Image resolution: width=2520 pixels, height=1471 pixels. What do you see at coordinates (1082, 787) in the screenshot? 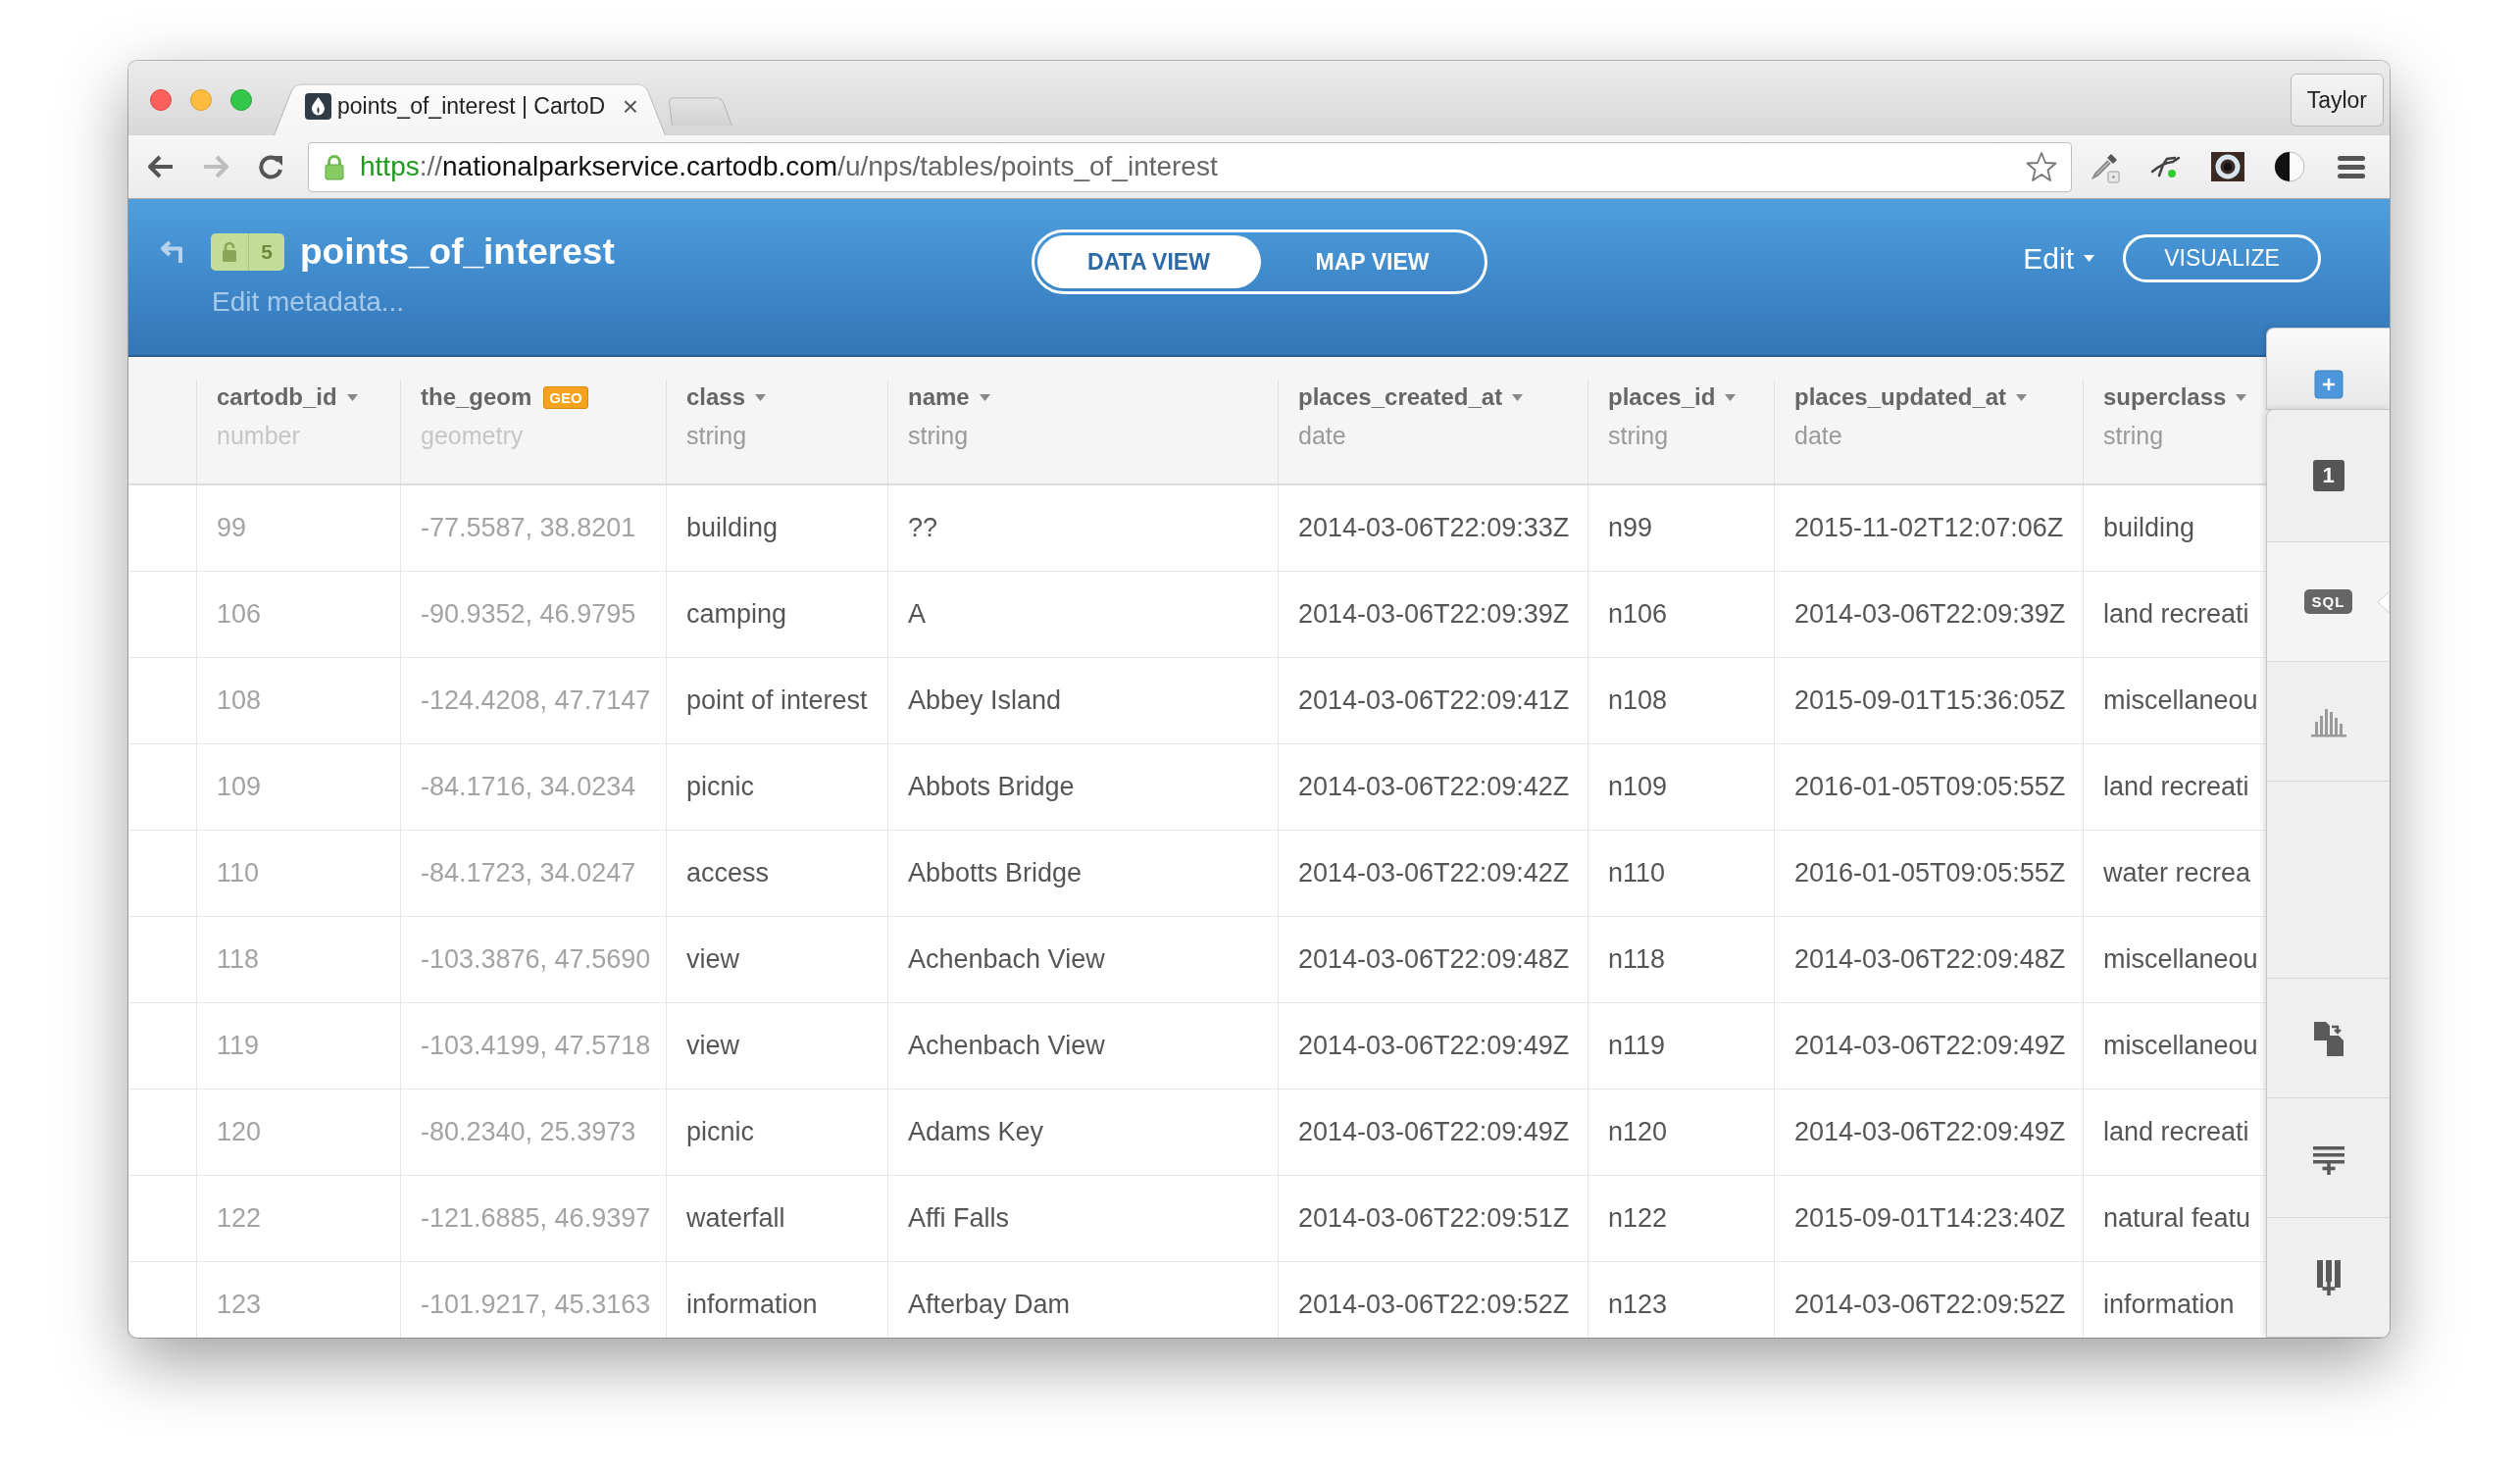
I see `table-cell: Abbots Bridge` at bounding box center [1082, 787].